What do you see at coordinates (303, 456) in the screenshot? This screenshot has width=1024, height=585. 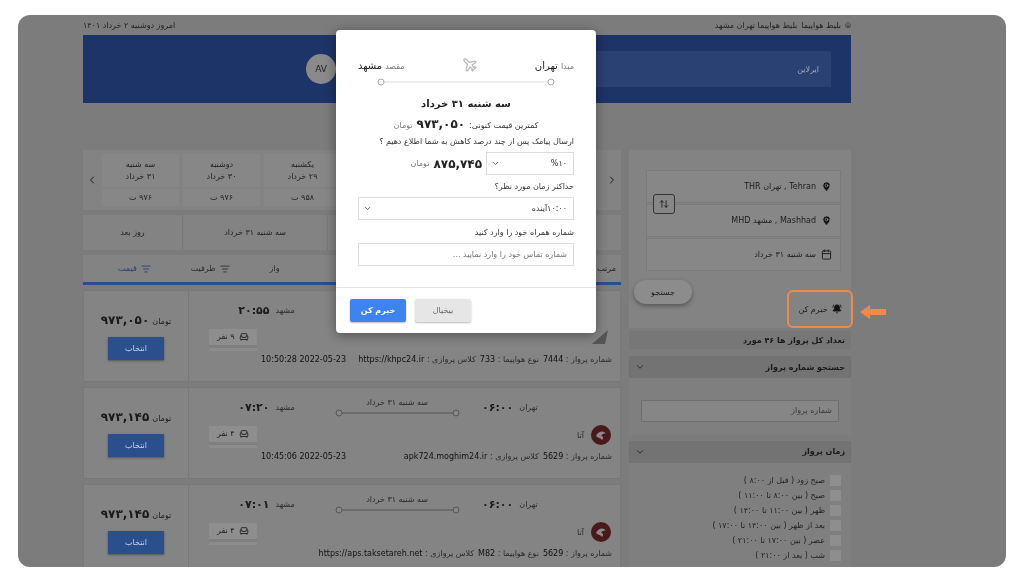 I see `timestamp: 2022-05-23 10:45:06` at bounding box center [303, 456].